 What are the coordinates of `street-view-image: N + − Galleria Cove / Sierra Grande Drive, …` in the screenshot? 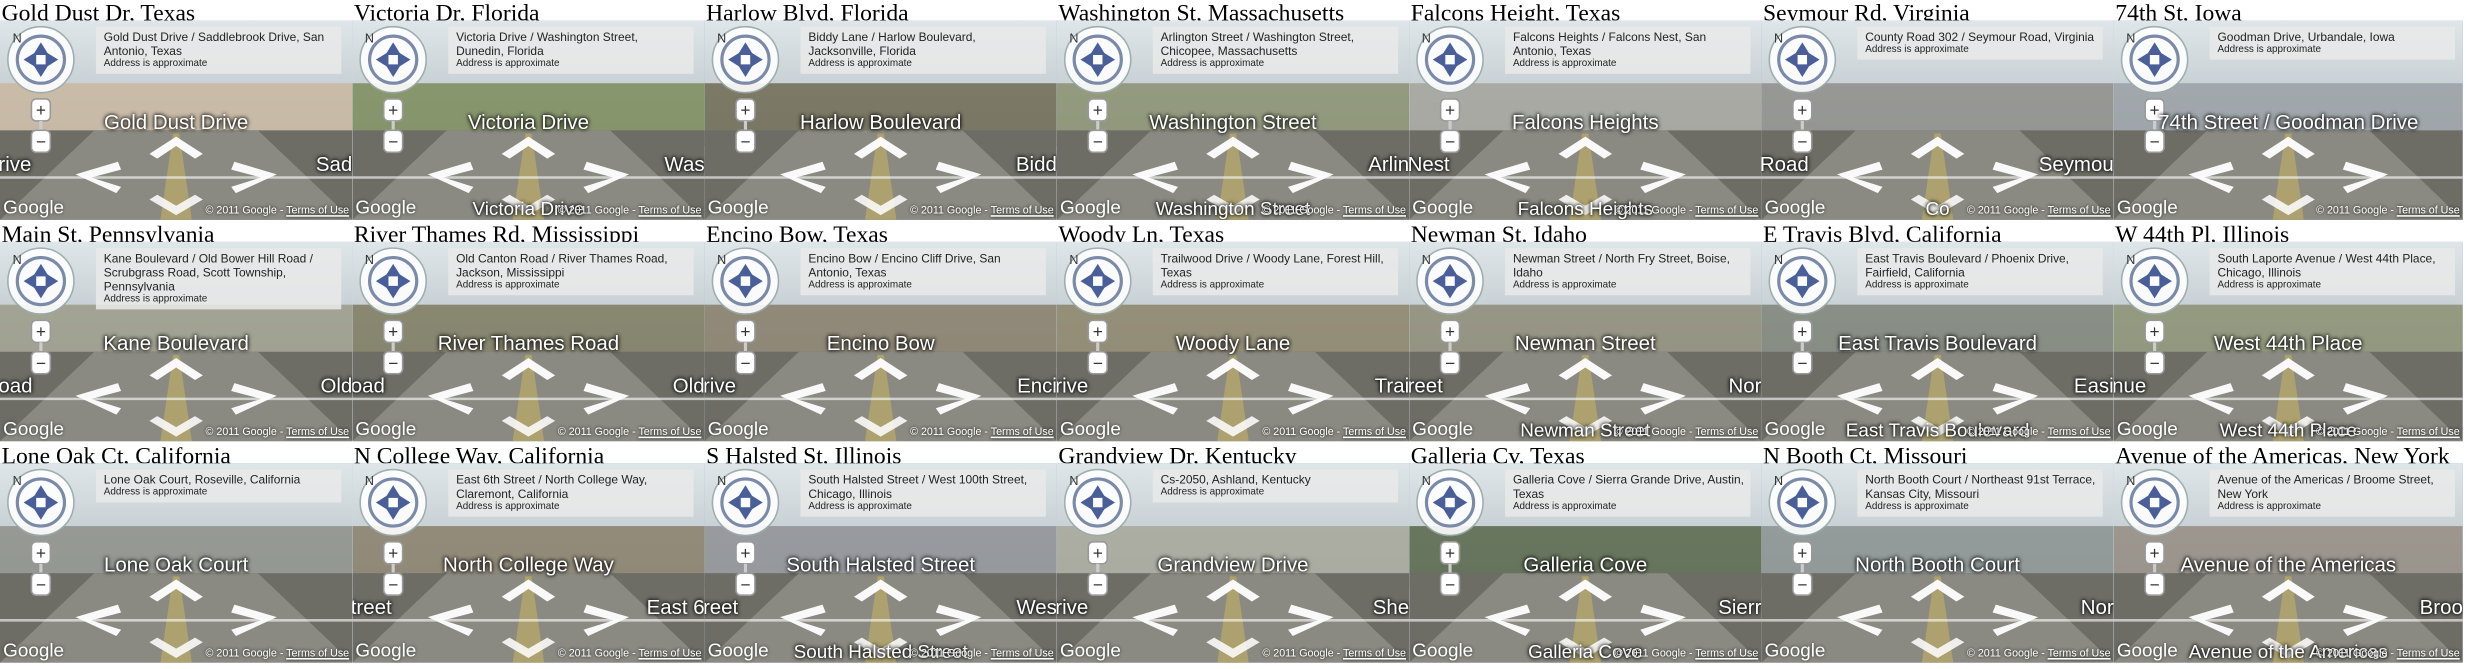 It's located at (1585, 563).